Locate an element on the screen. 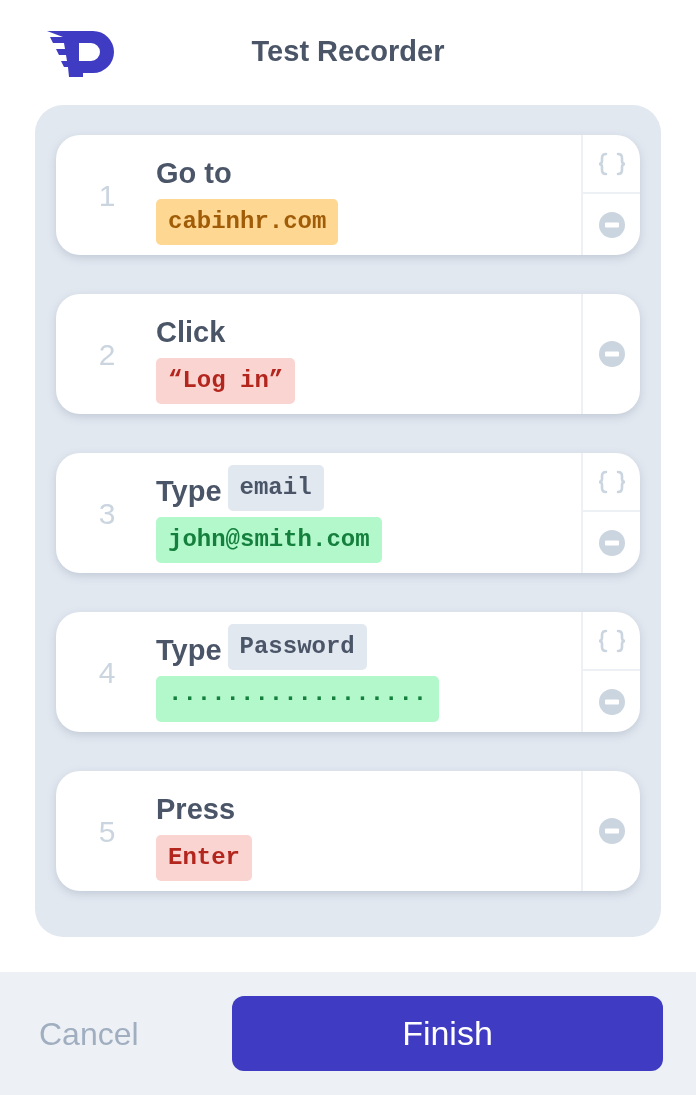 Image resolution: width=696 pixels, height=1095 pixels. value-chip: “Log in” is located at coordinates (226, 381).